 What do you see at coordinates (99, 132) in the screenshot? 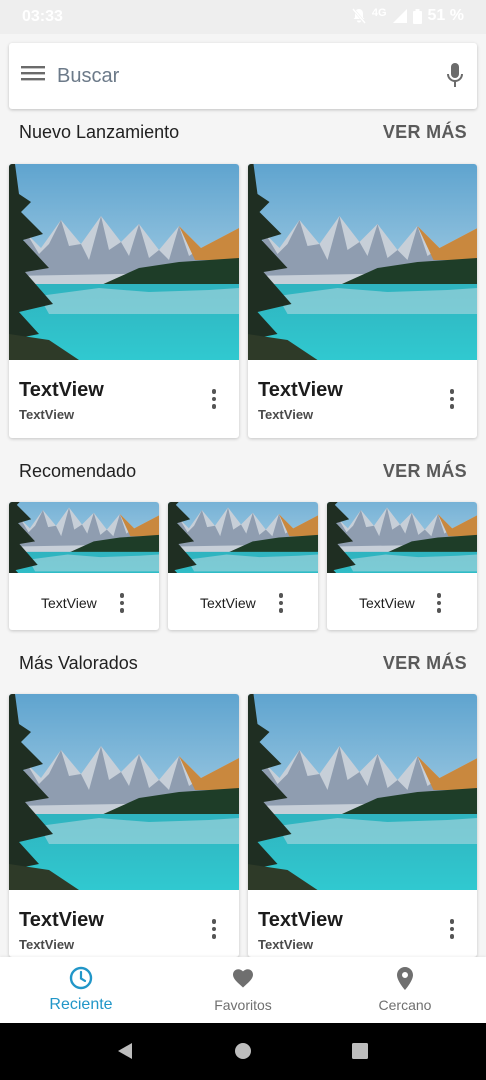
I see `section-title-nuevo-lanzamiento: Nuevo Lanzamiento` at bounding box center [99, 132].